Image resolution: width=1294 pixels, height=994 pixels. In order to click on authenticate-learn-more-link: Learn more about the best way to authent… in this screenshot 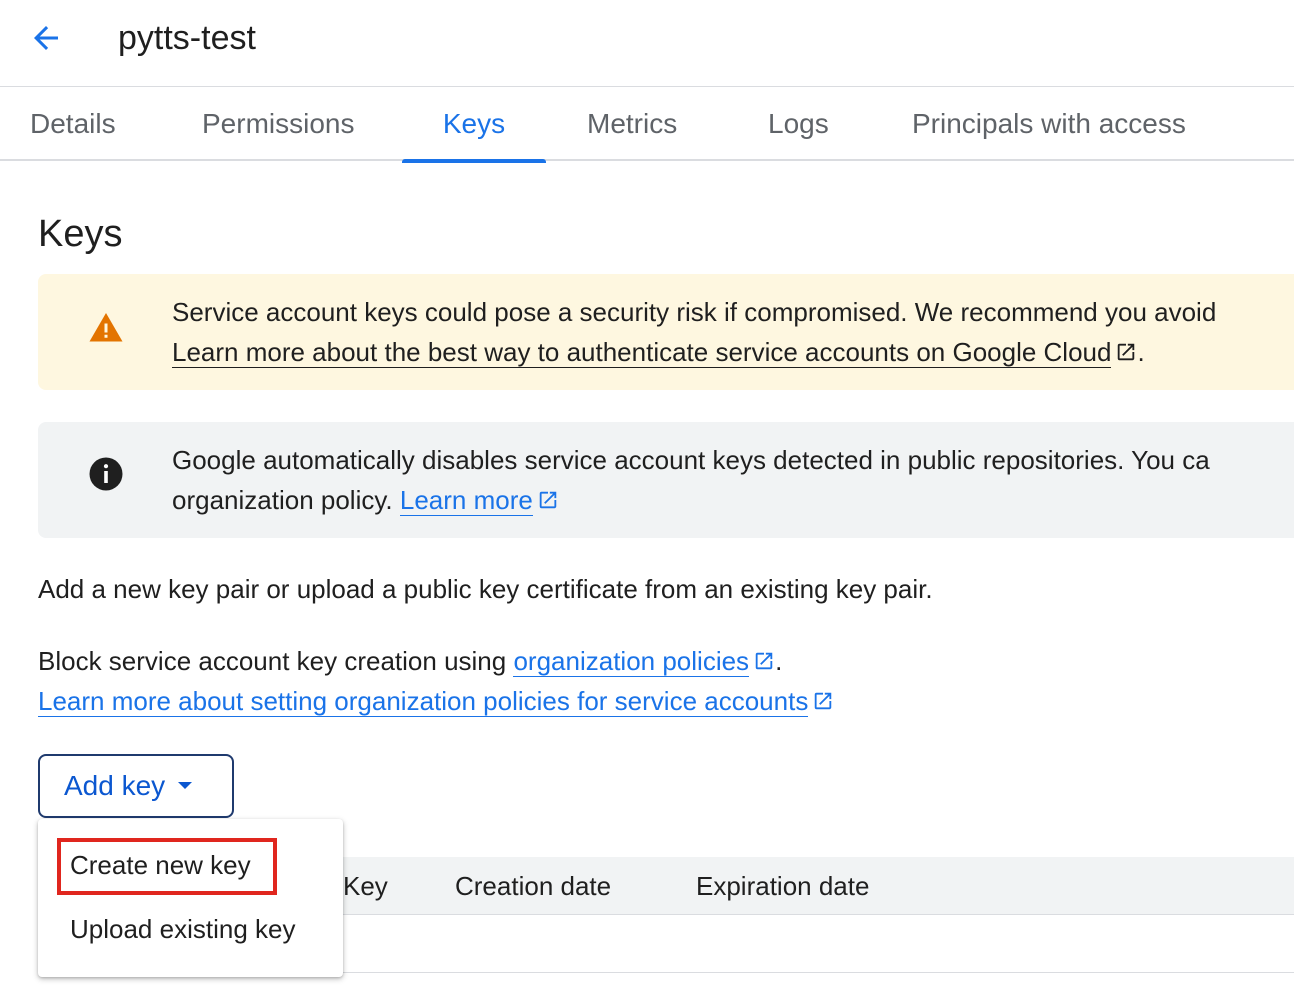, I will do `click(642, 352)`.